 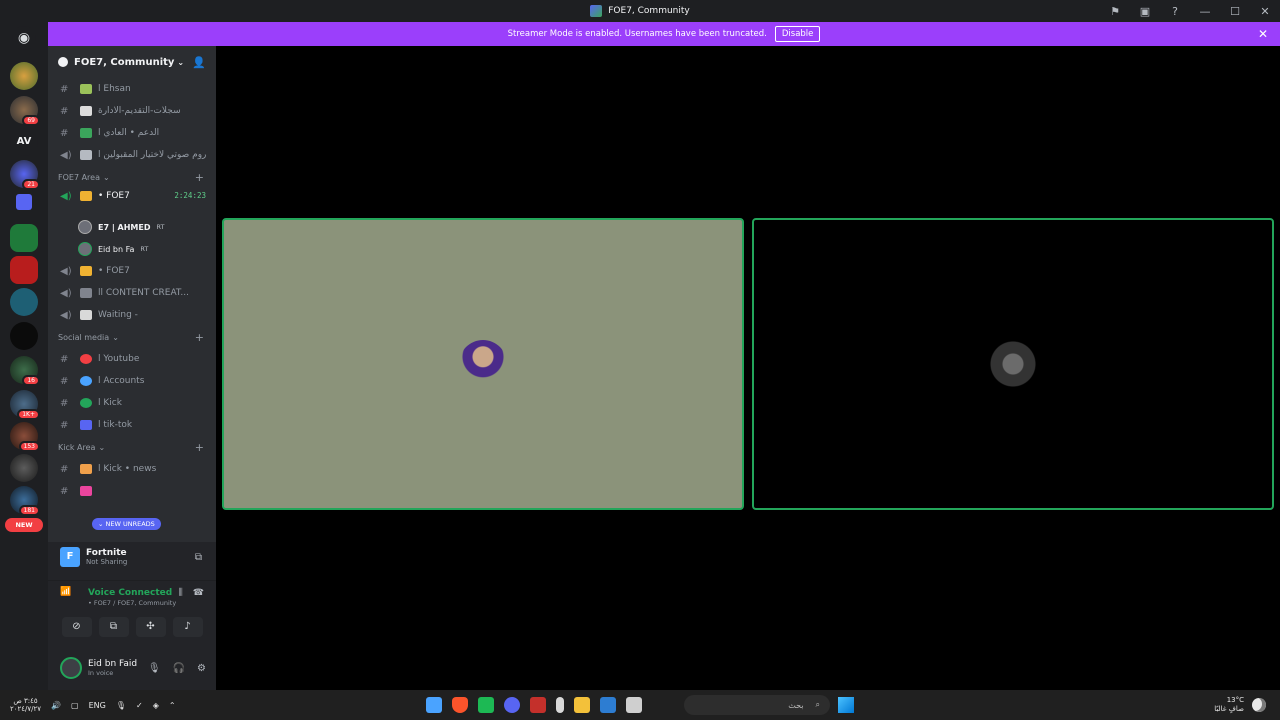 What do you see at coordinates (132, 155) in the screenshot?
I see `channel-item: ◀) روم صوتي لاختيار المقبولين ا` at bounding box center [132, 155].